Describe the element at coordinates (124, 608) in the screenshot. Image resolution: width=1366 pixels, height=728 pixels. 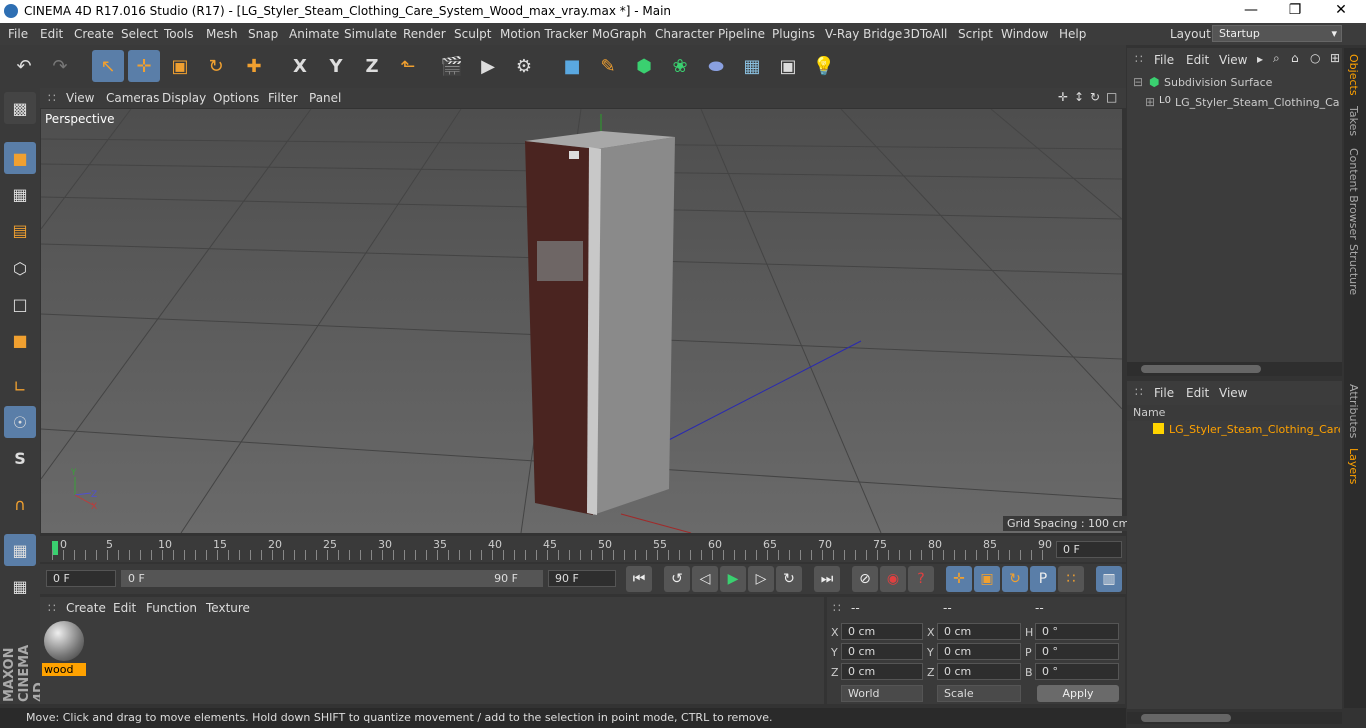
I see `mat-menu-edit: Edit` at that location.